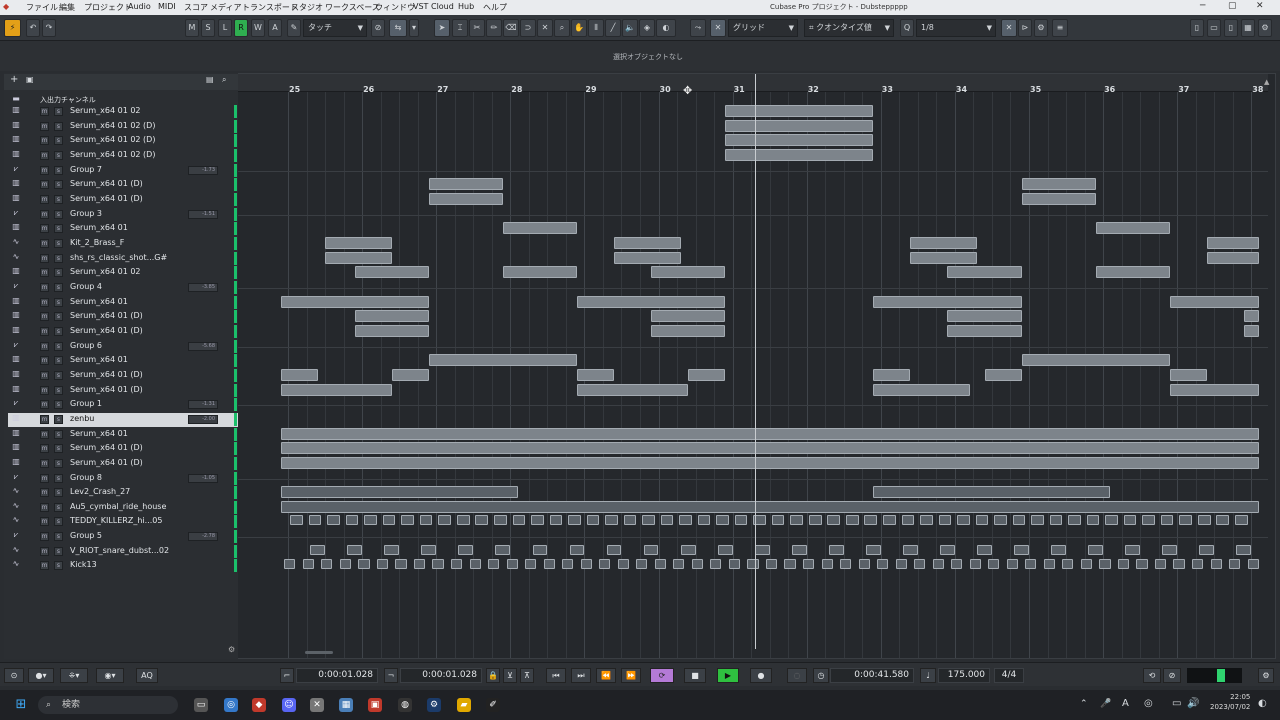  I want to click on chevron-up-icon: ⌃, so click(1084, 704).